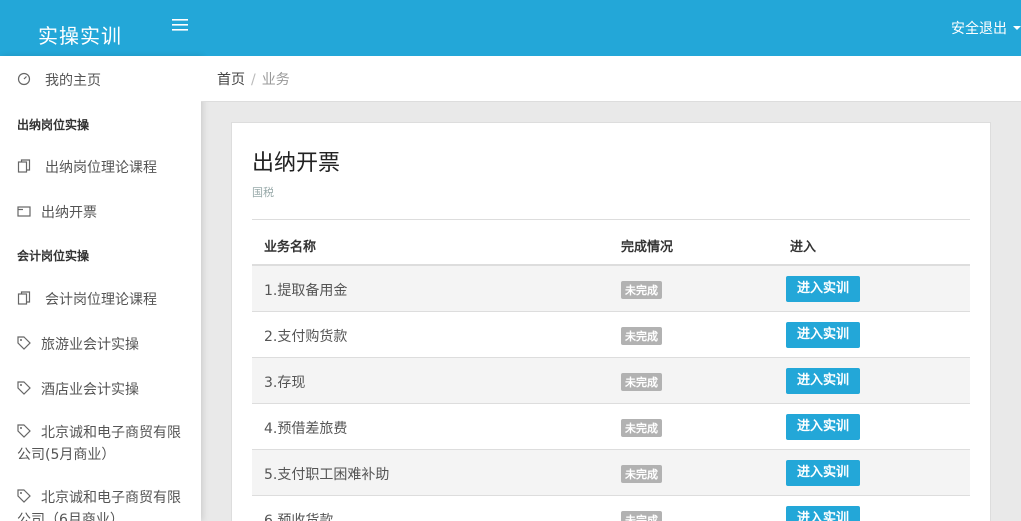  I want to click on table-row: 4.预借差旅费 未完成 进入实训, so click(611, 427).